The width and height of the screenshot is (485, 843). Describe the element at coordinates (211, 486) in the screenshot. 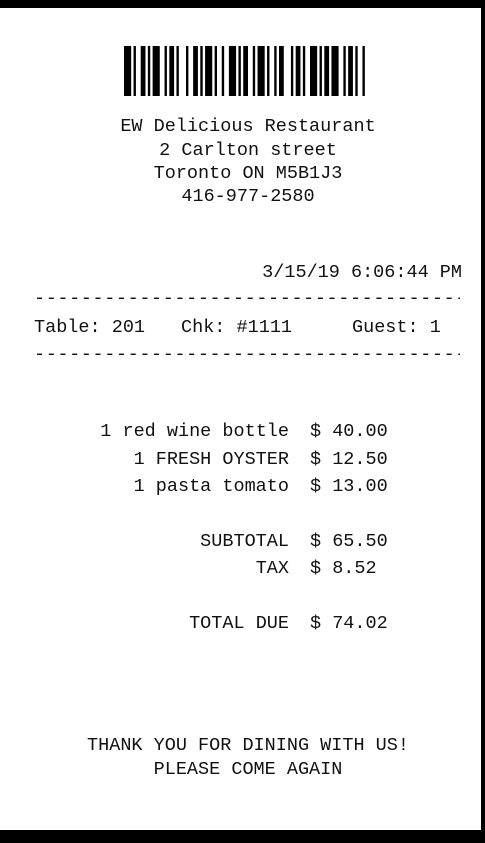

I see `item-description: 1 pasta tomato` at that location.